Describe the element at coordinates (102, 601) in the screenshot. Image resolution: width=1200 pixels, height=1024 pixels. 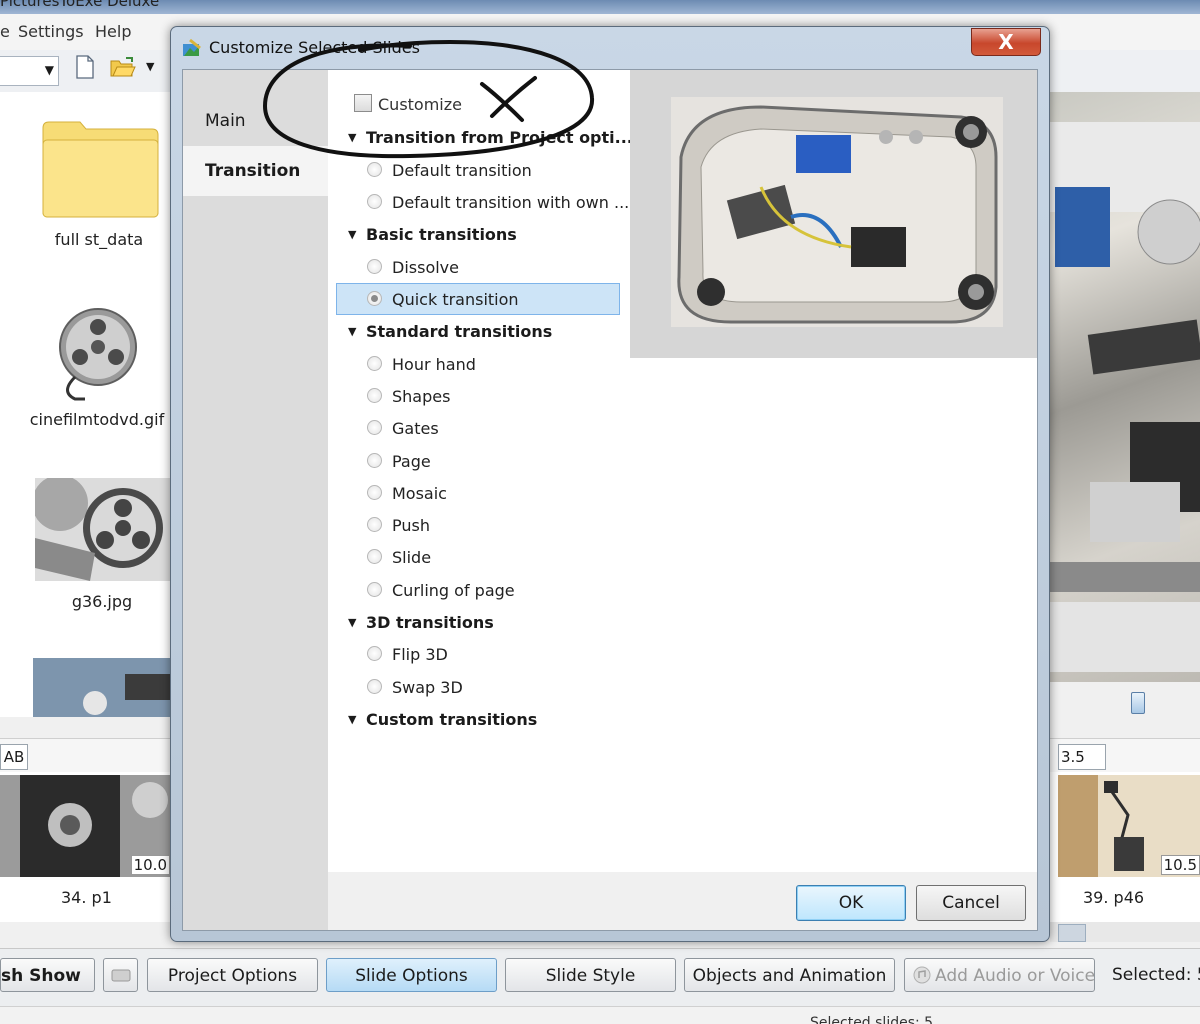
I see `jpg-label: g36.jpg` at that location.